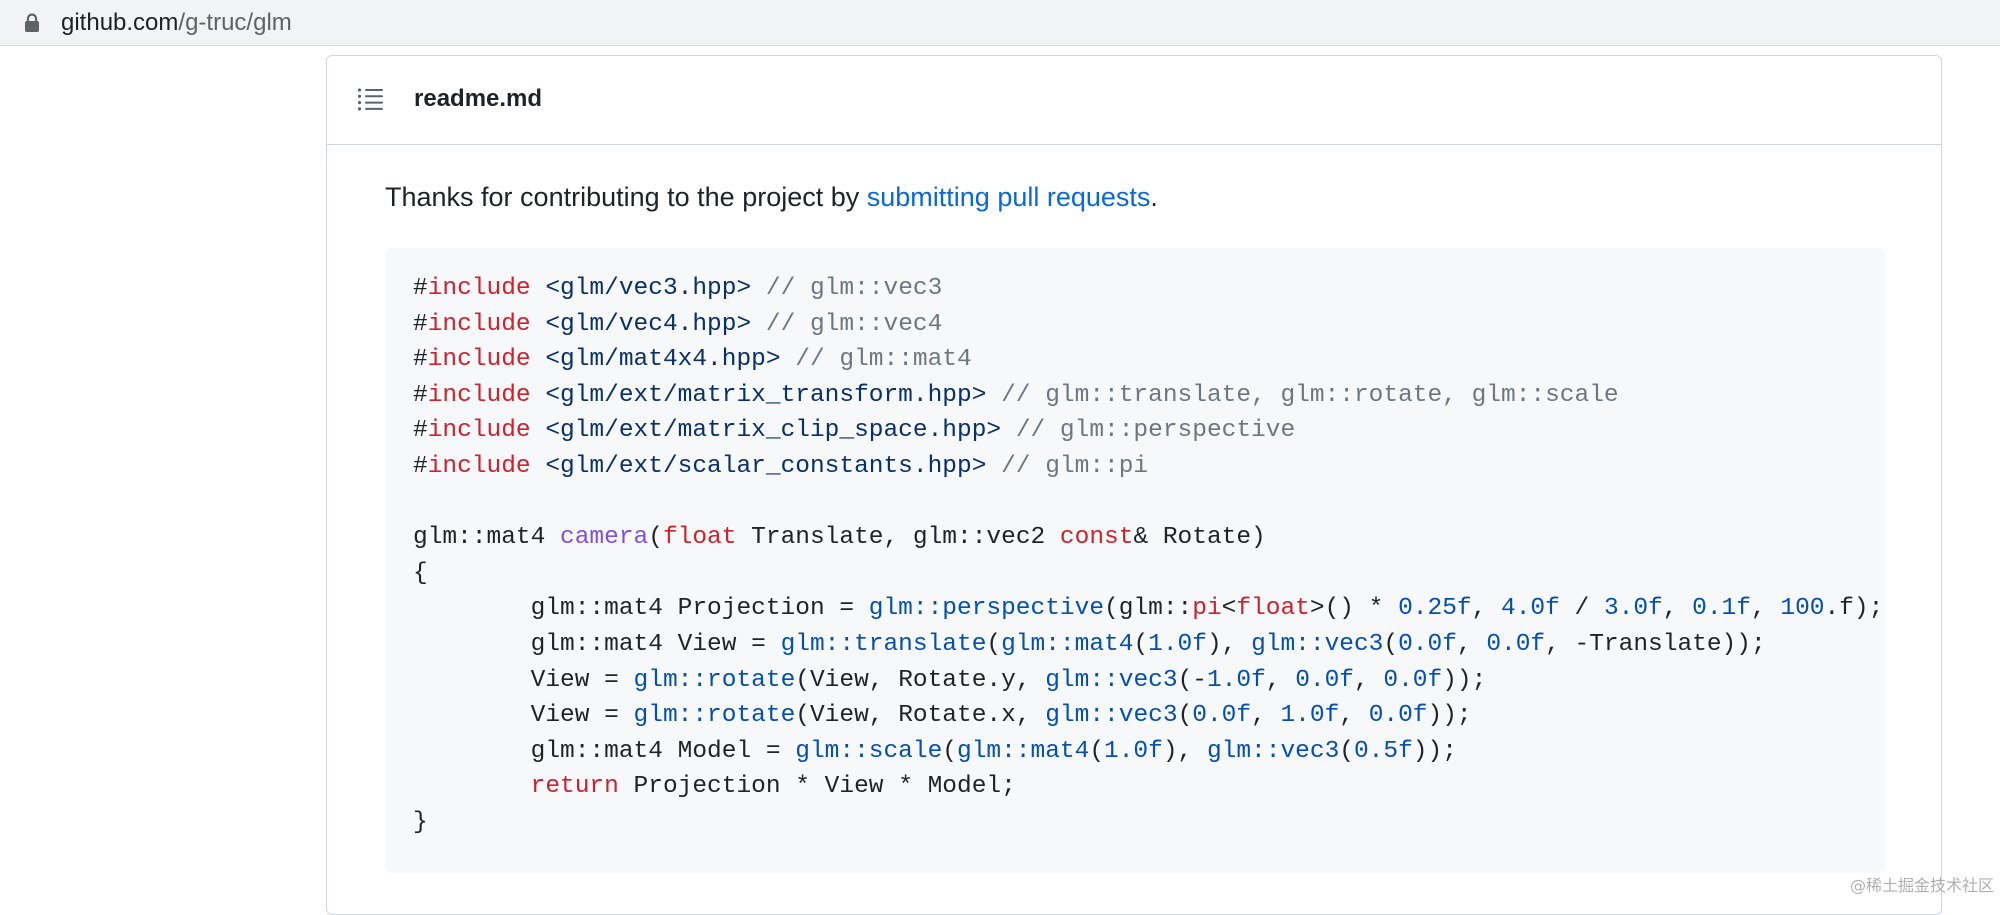 The height and width of the screenshot is (915, 2000). Describe the element at coordinates (1655, 644) in the screenshot. I see `code-token: , -Translate));` at that location.